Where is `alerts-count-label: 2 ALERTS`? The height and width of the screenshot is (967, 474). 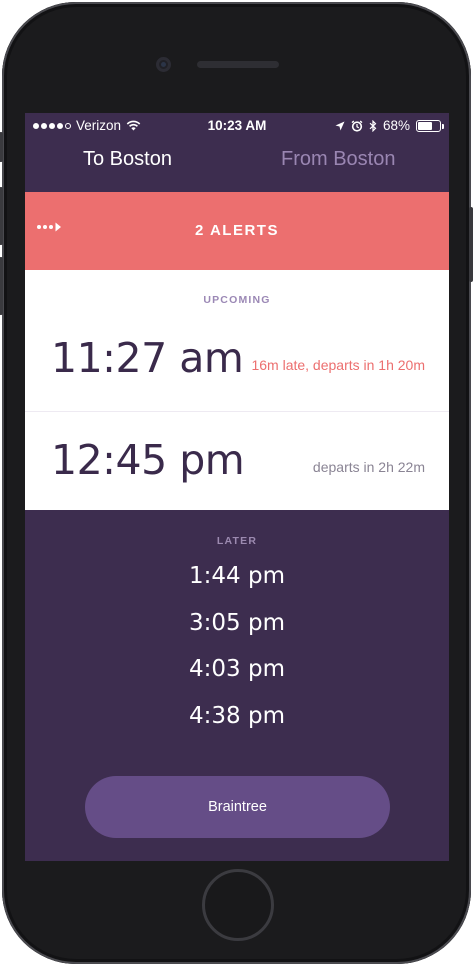
alerts-count-label: 2 ALERTS is located at coordinates (237, 230).